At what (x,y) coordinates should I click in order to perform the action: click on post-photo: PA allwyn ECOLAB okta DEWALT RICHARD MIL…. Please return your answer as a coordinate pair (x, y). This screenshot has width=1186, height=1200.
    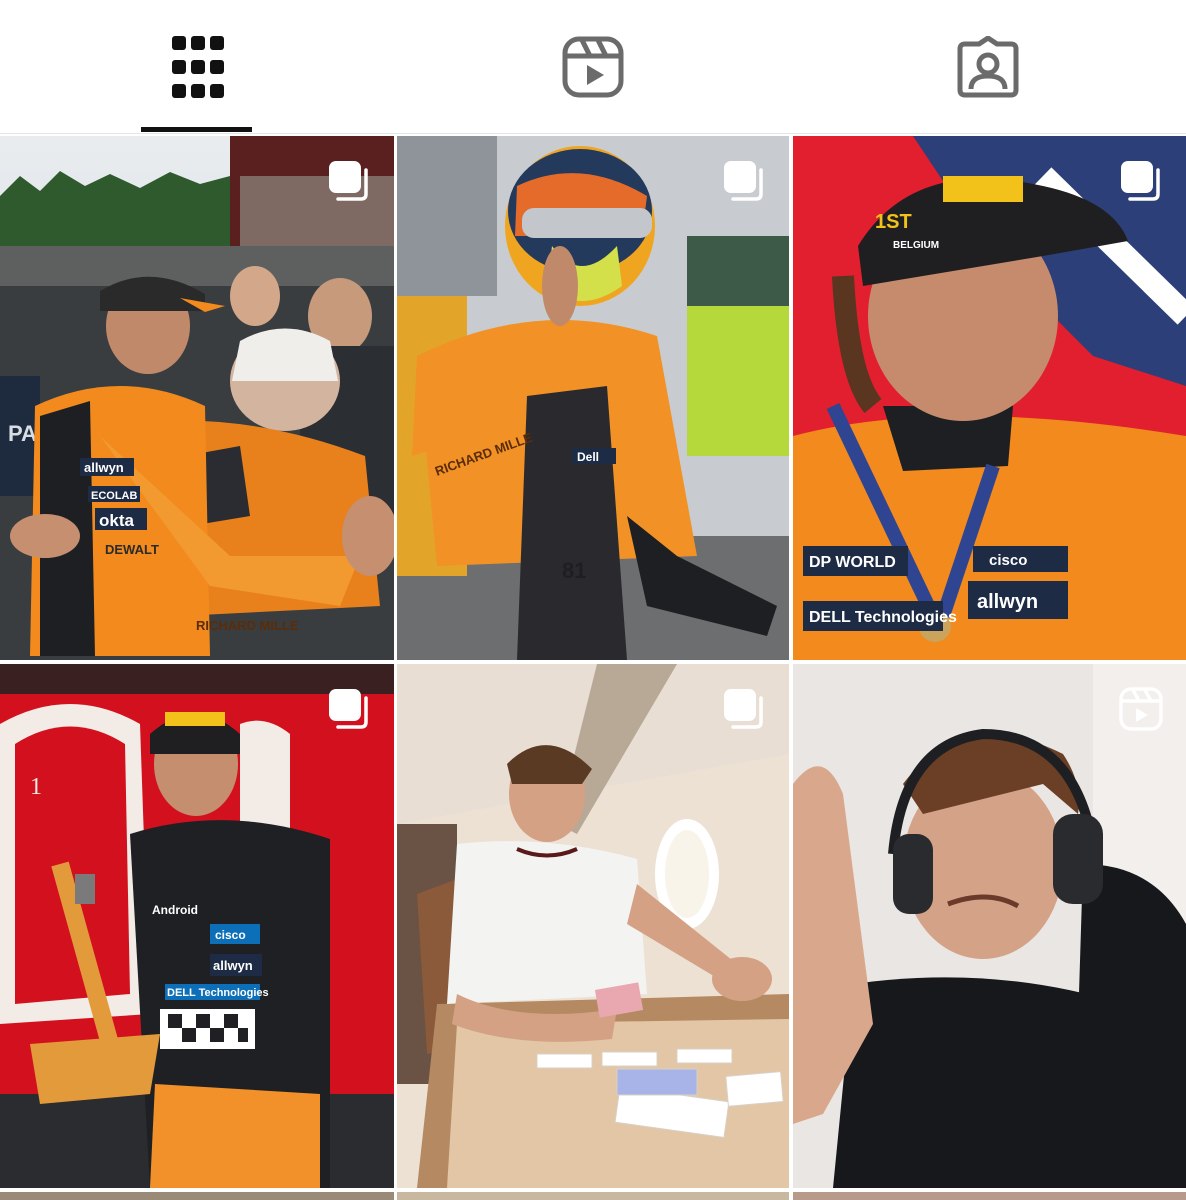
    Looking at the image, I should click on (197, 398).